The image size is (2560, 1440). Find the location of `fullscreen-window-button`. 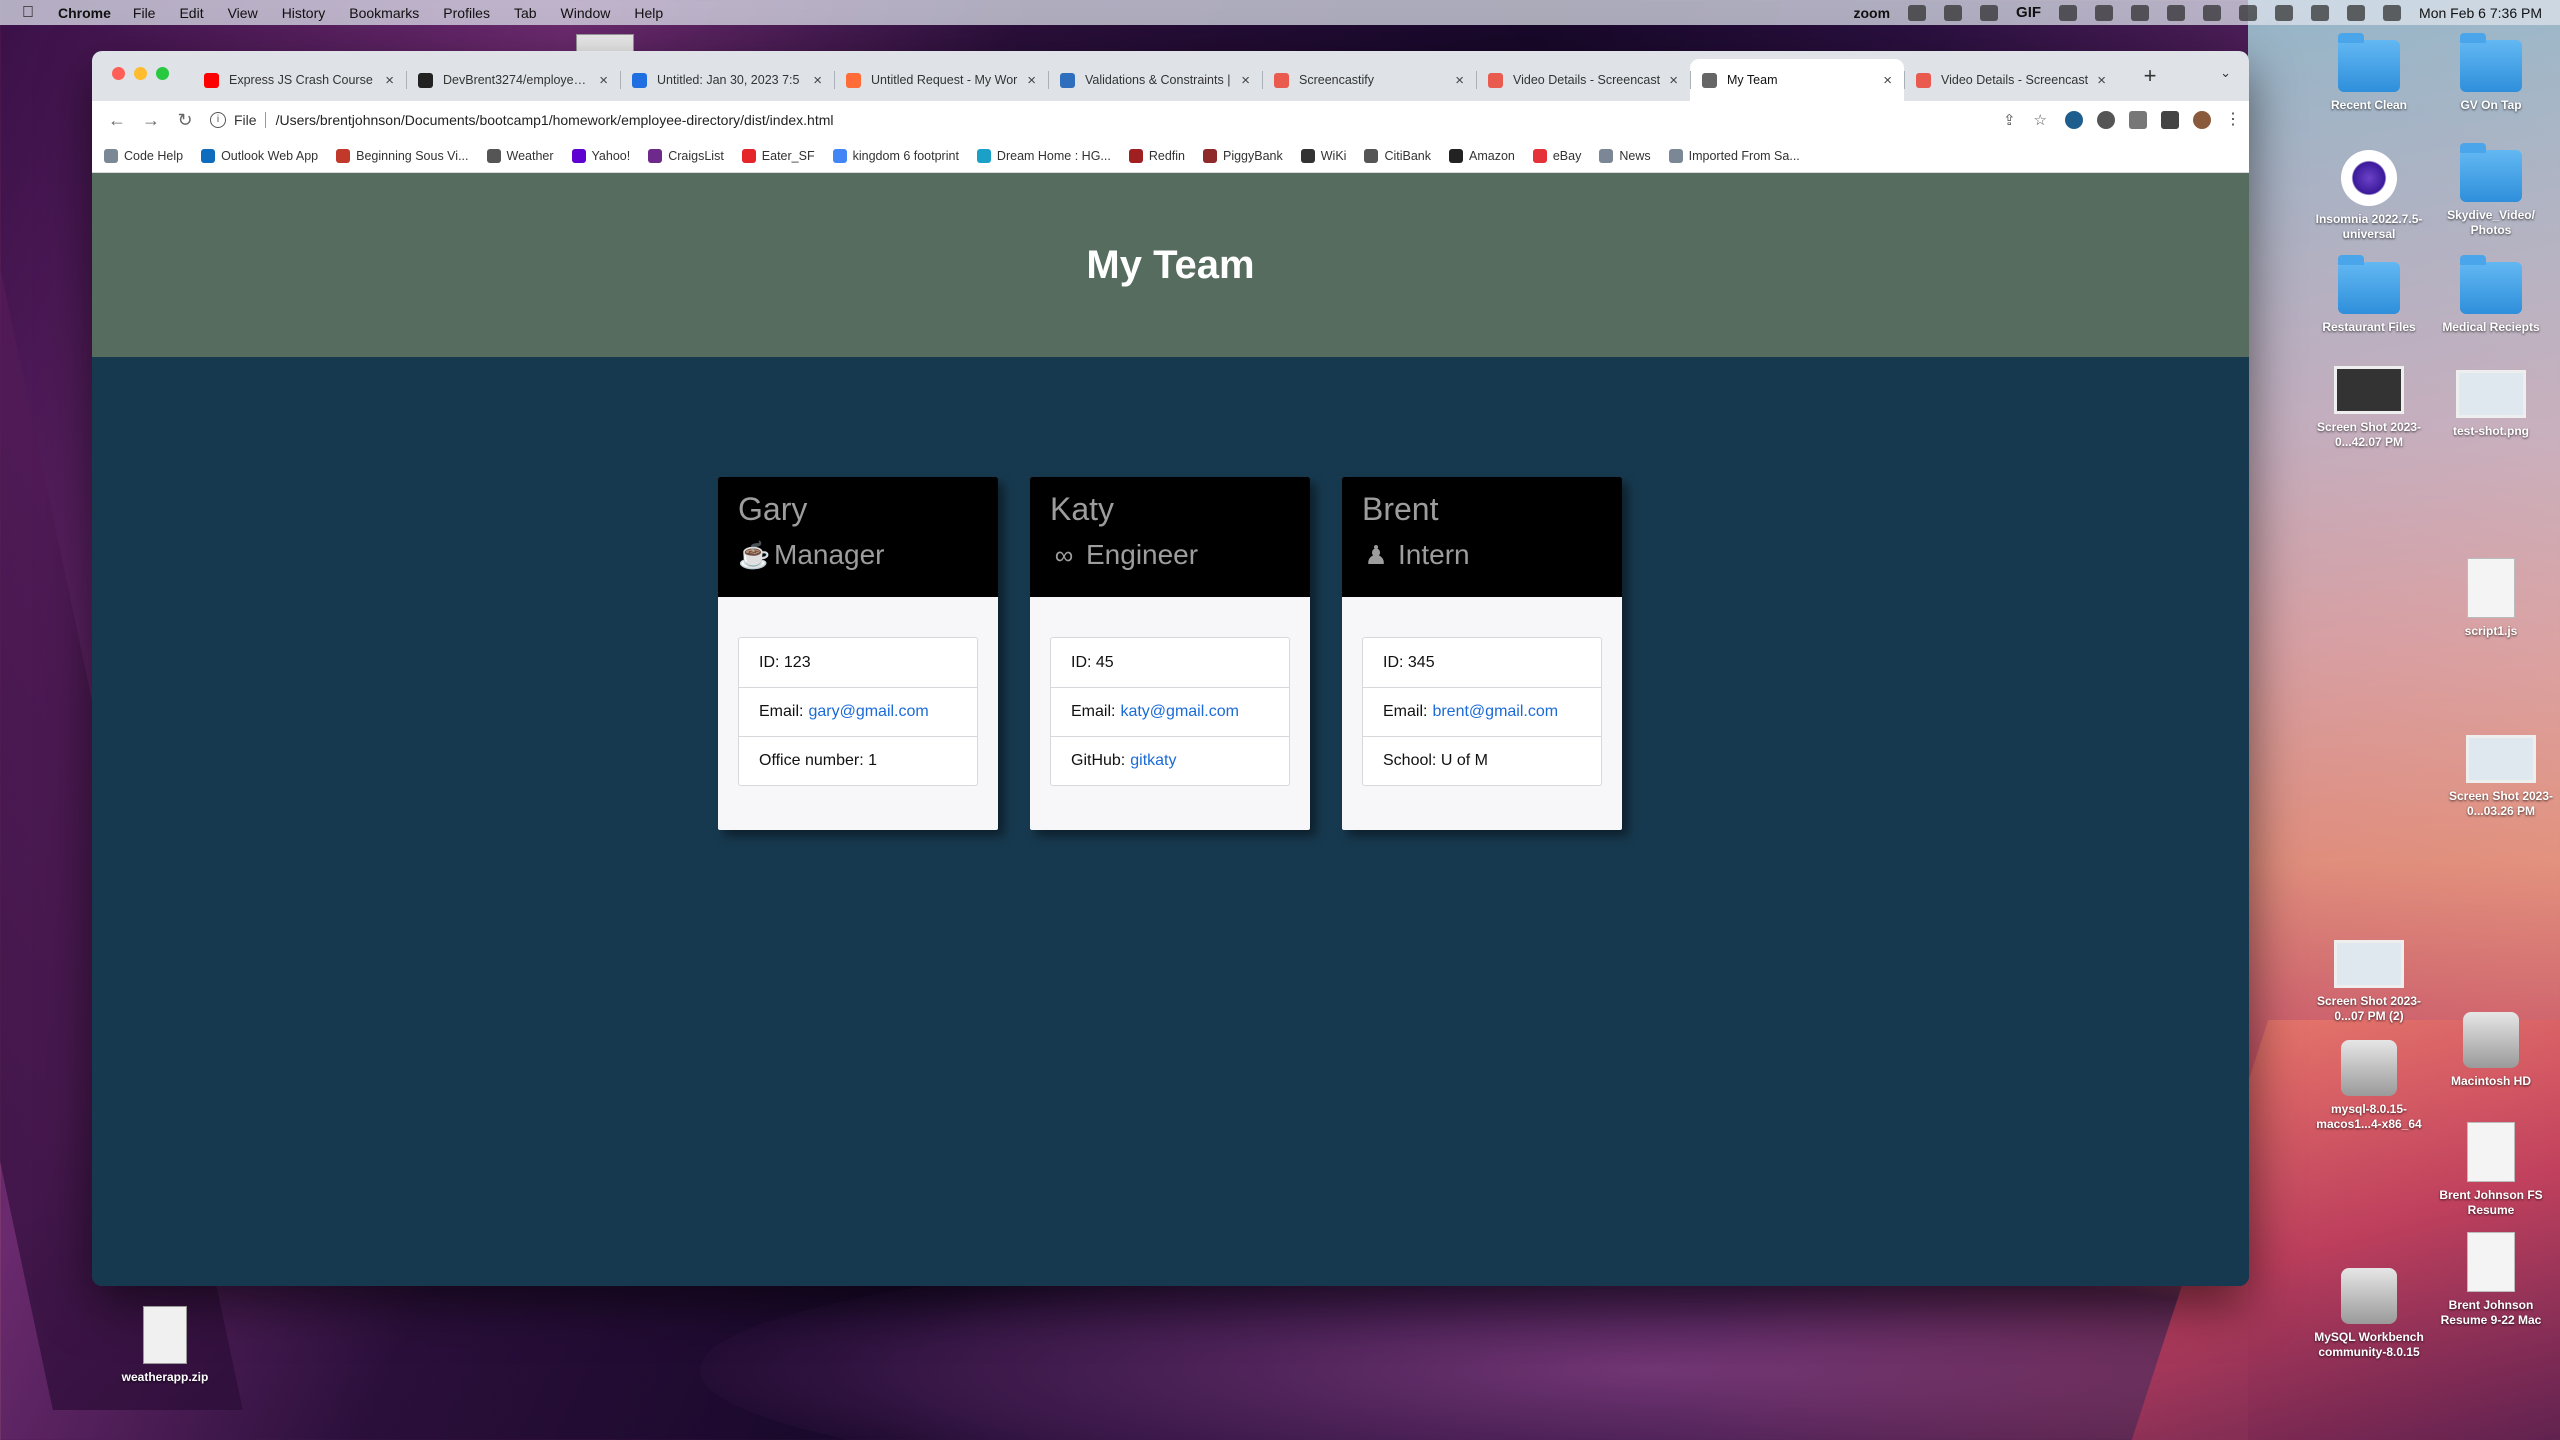

fullscreen-window-button is located at coordinates (162, 73).